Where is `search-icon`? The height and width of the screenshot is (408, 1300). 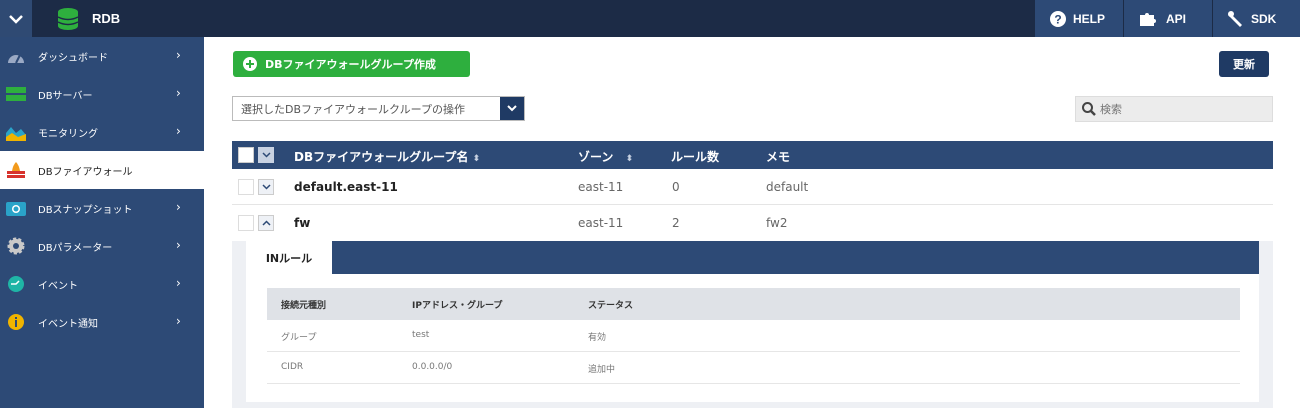 search-icon is located at coordinates (1089, 109).